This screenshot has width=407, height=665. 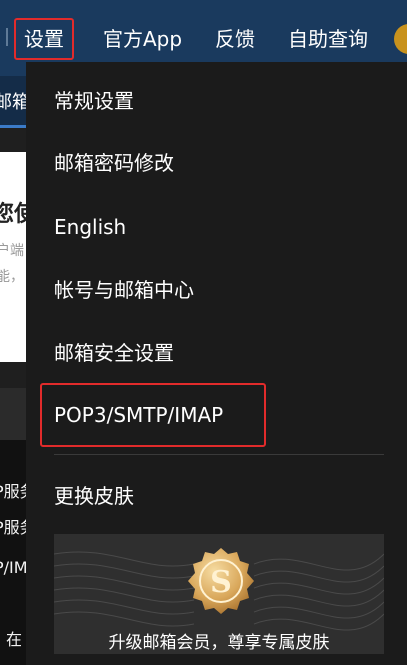 I want to click on menu-item-security-settings: 邮箱安全设置, so click(x=114, y=353).